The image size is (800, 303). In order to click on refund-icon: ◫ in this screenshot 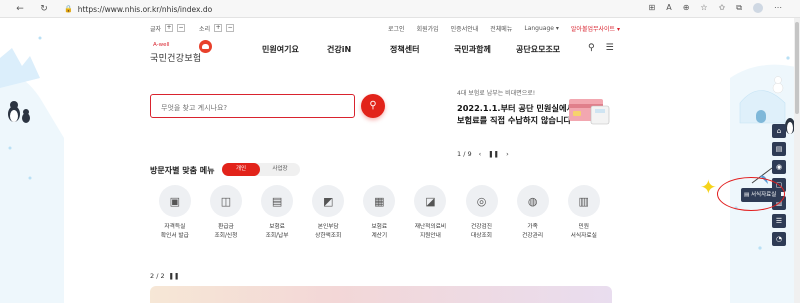, I will do `click(225, 201)`.